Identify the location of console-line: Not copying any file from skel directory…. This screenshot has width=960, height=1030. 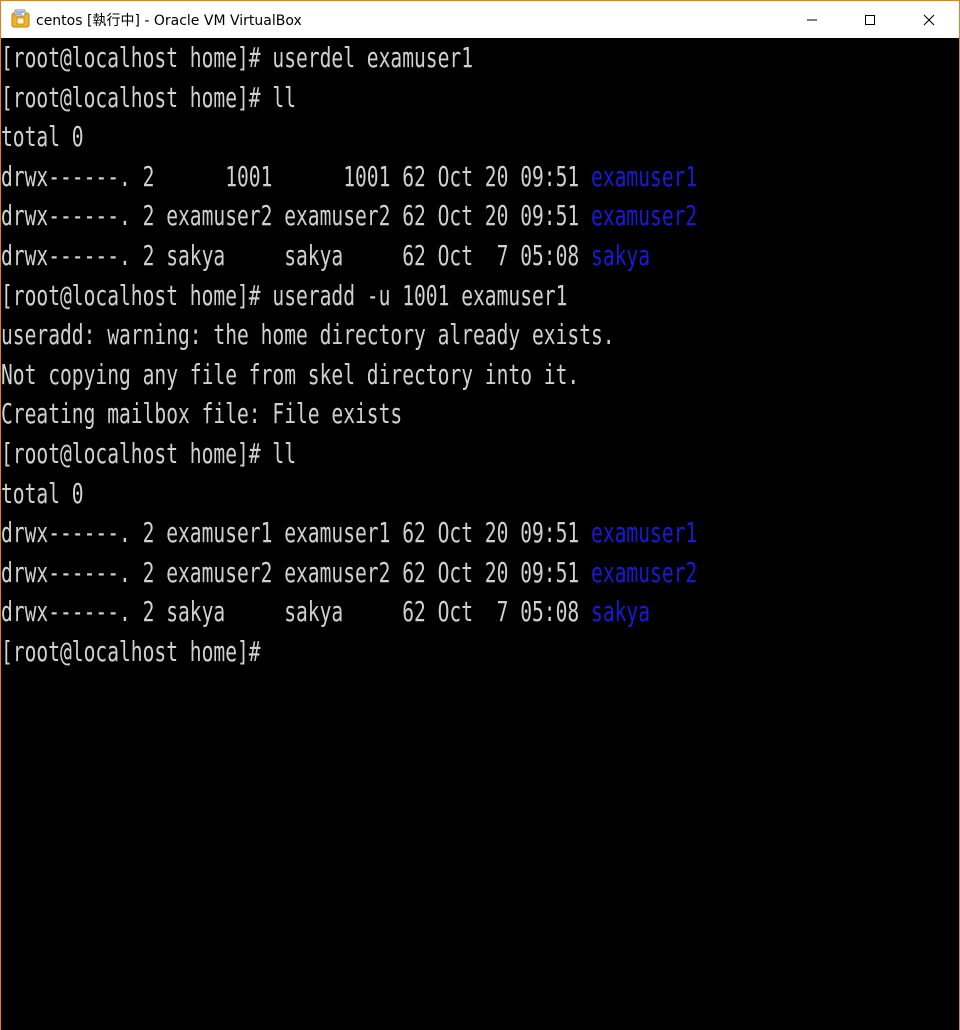
(290, 374).